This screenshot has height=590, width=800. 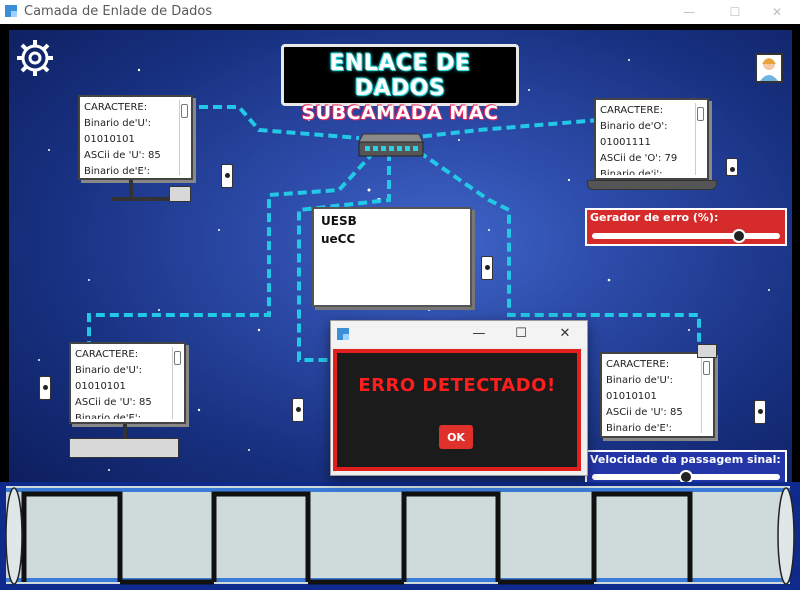 What do you see at coordinates (639, 158) in the screenshot?
I see `log-line: ASCii de 'O': 79` at bounding box center [639, 158].